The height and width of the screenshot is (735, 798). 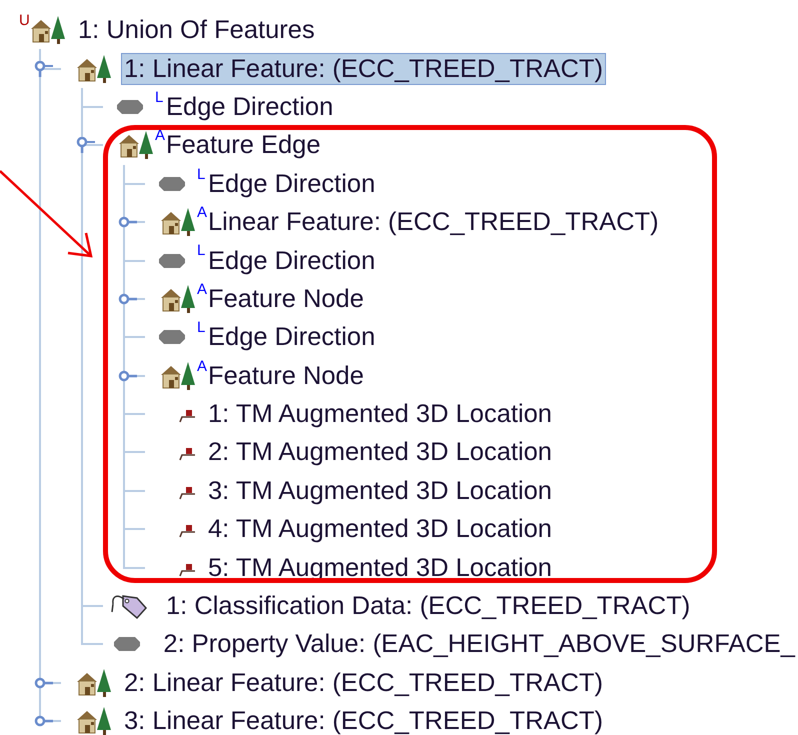 What do you see at coordinates (380, 490) in the screenshot?
I see `tree-node-label: 3: TM Augmented 3D Location` at bounding box center [380, 490].